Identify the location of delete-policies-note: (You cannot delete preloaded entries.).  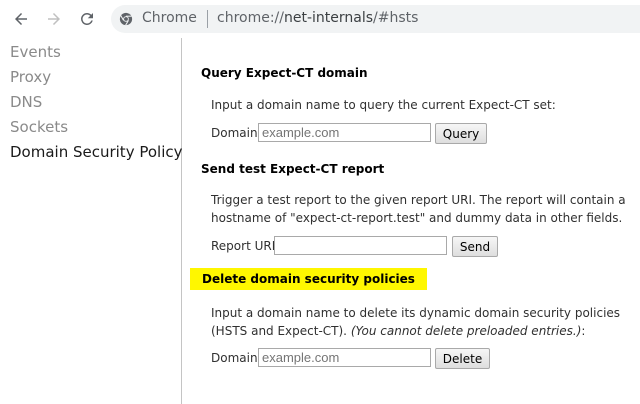
(466, 331).